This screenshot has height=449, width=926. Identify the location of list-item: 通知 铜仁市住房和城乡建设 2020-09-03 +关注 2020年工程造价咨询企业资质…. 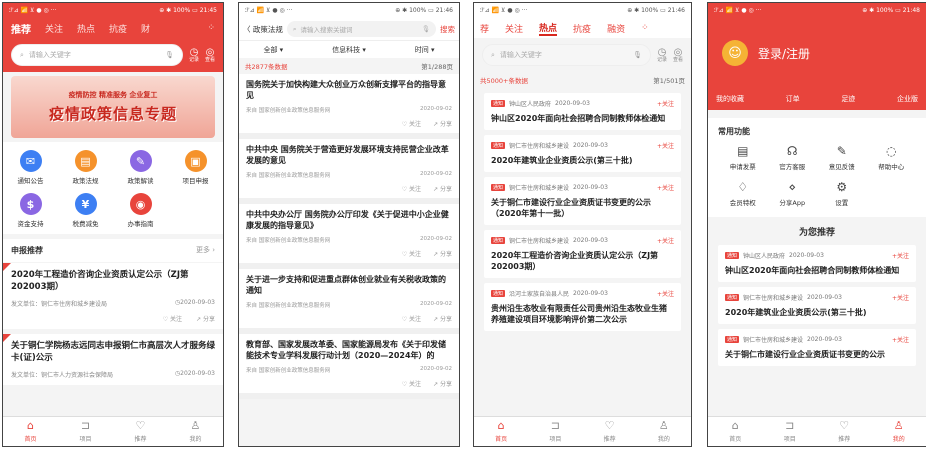
(582, 254).